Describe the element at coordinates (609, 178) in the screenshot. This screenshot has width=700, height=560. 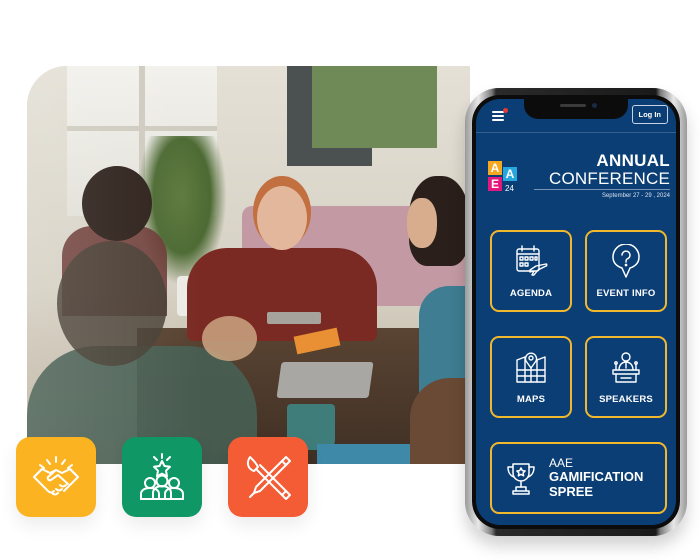
I see `conference-title-line-2: CONFERENCE` at that location.